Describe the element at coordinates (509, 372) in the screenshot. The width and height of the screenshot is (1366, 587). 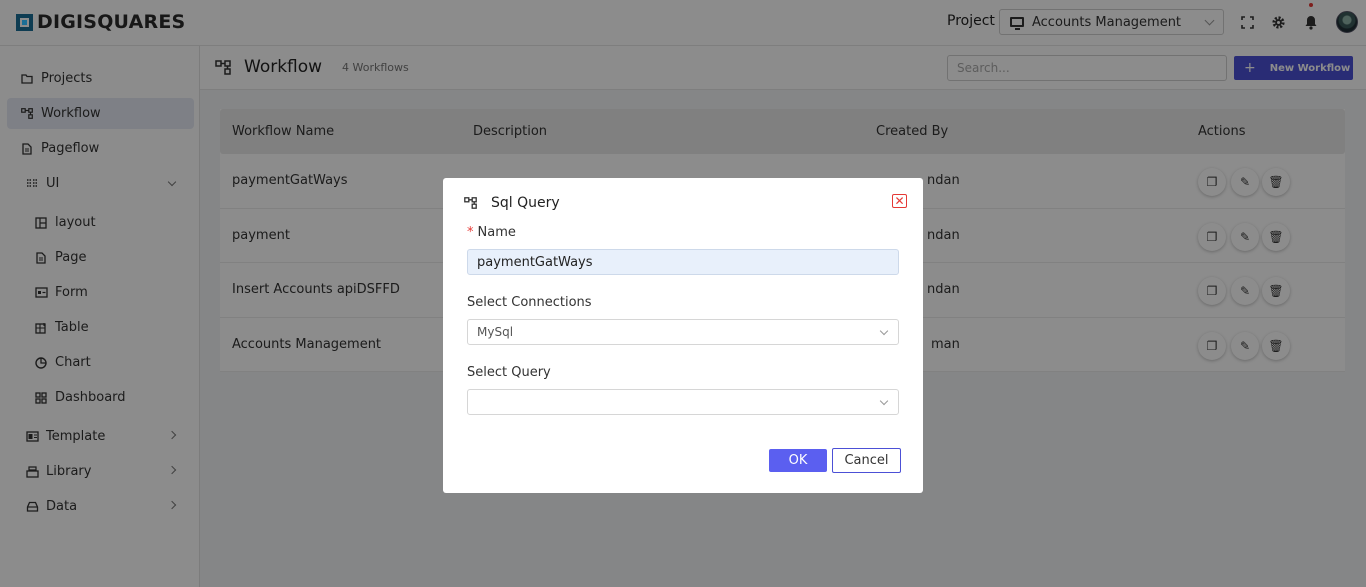
I see `query-label: Select Query` at that location.